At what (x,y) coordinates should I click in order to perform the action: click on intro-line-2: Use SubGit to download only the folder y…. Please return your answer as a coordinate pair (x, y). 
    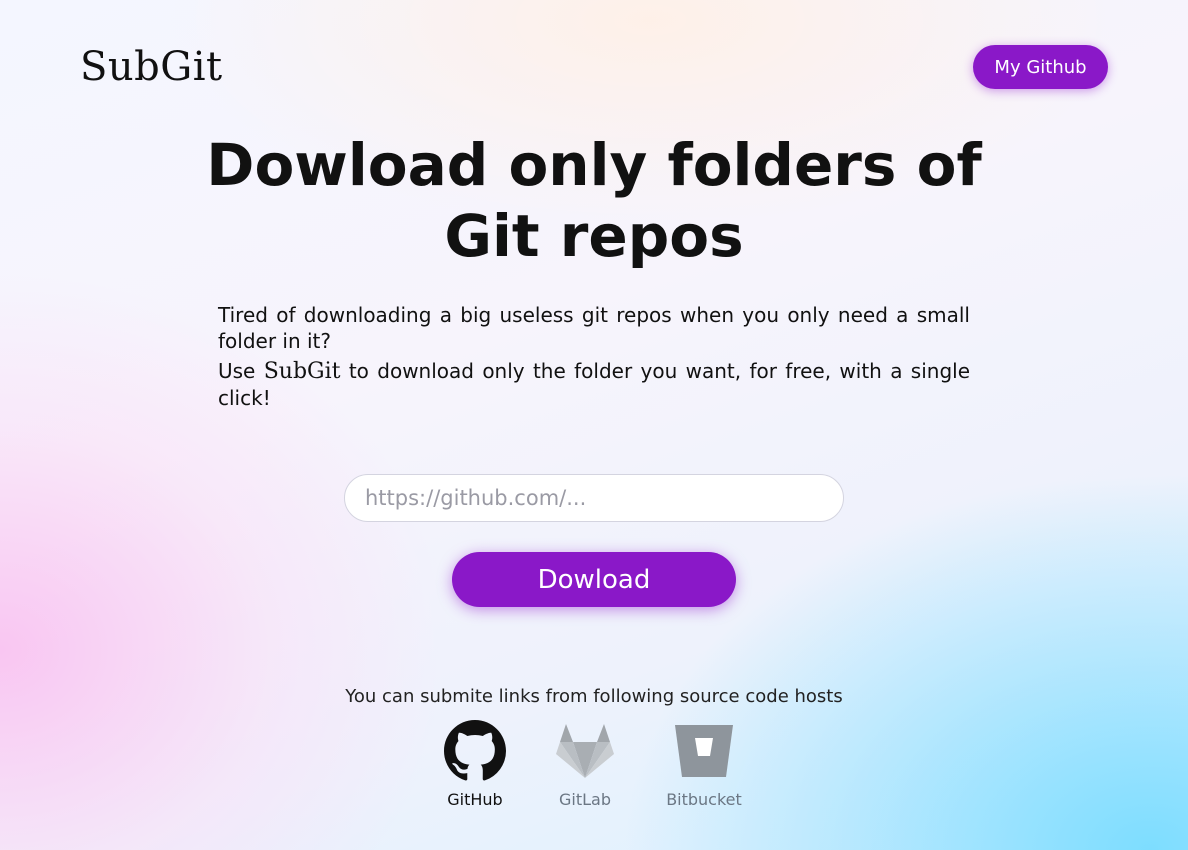
    Looking at the image, I should click on (594, 384).